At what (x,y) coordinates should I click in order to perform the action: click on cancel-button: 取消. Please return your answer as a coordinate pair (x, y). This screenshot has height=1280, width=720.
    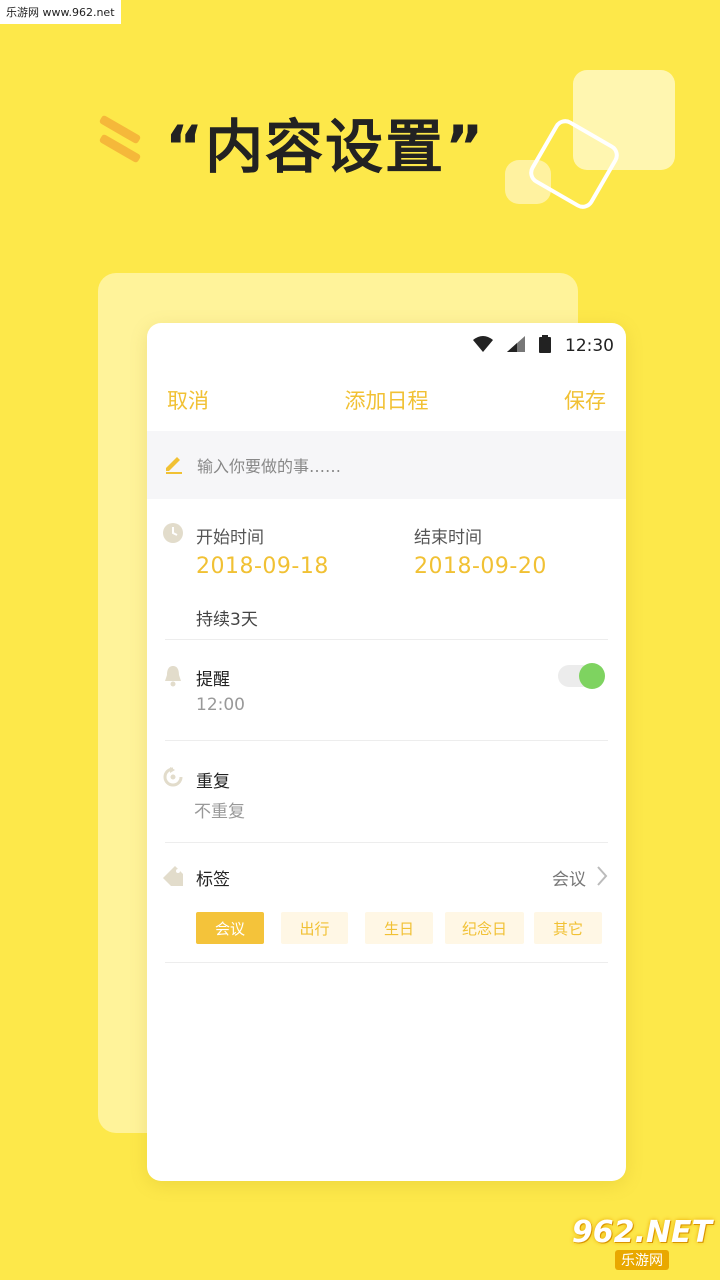
    Looking at the image, I should click on (188, 400).